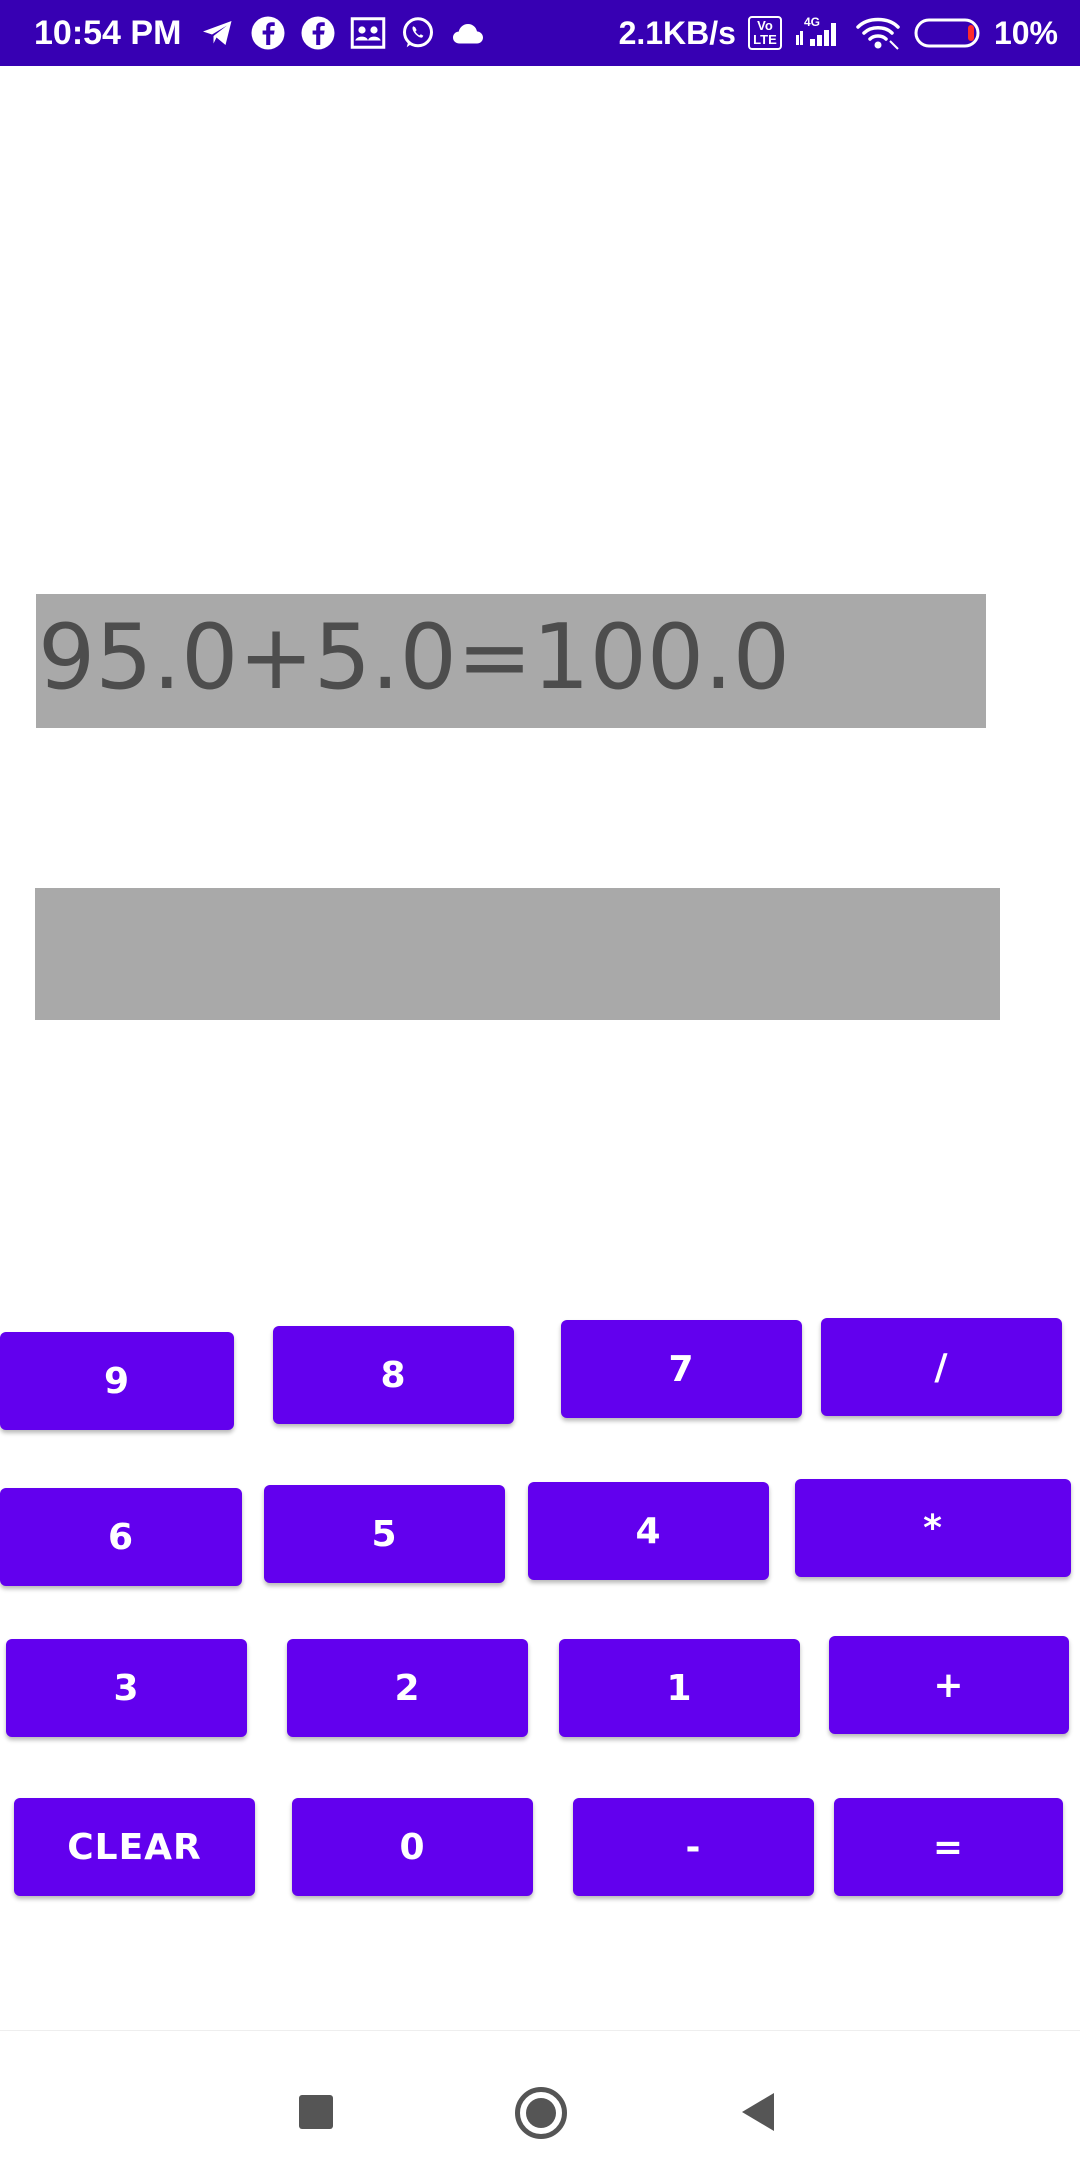  Describe the element at coordinates (933, 1528) in the screenshot. I see `key-multiply: *` at that location.